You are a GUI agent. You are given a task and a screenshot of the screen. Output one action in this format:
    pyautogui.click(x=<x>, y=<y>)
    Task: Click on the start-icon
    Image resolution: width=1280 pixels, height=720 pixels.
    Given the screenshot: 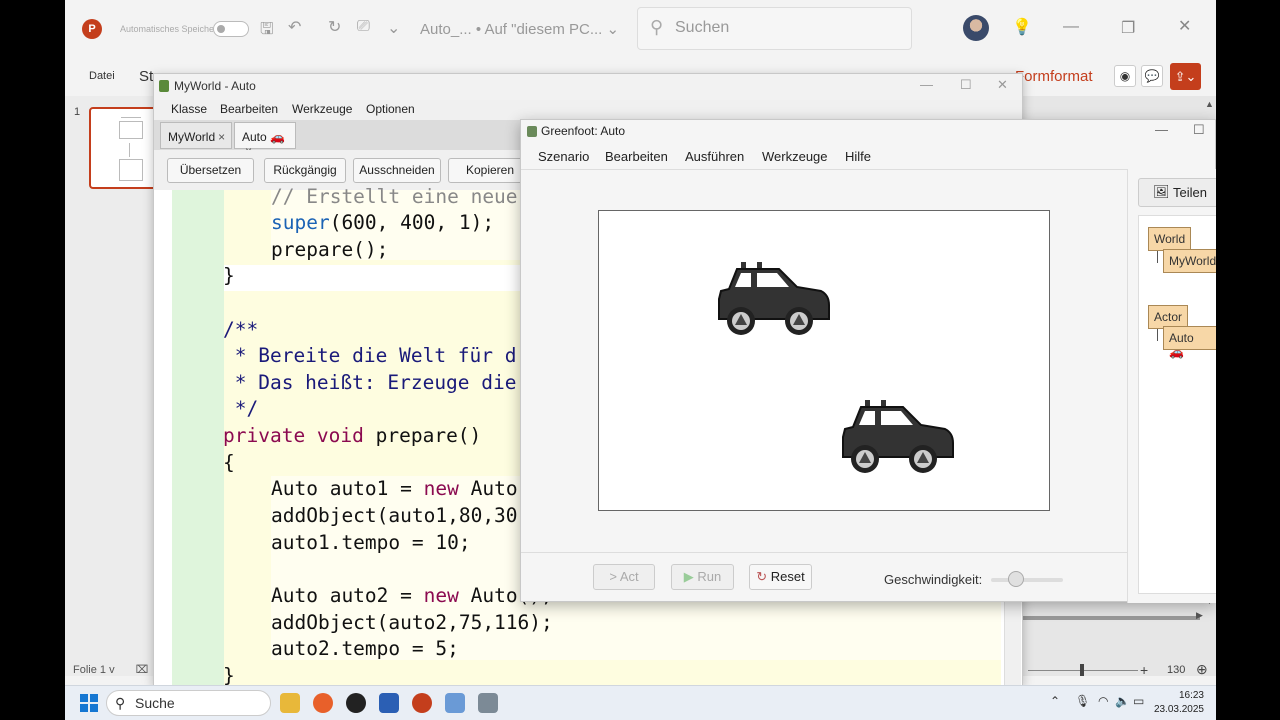 What is the action you would take?
    pyautogui.click(x=89, y=703)
    